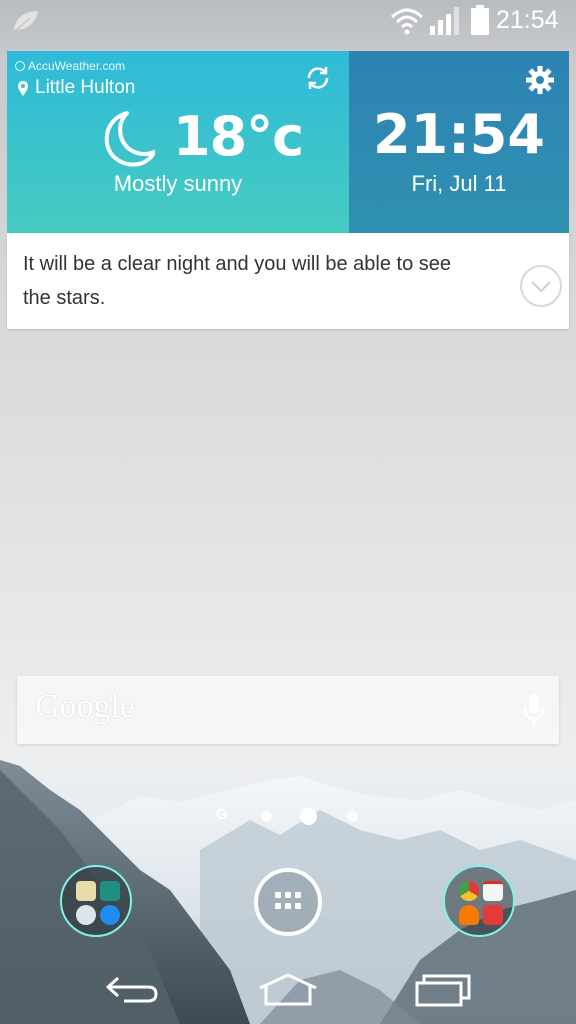  I want to click on maps-icon, so click(493, 915).